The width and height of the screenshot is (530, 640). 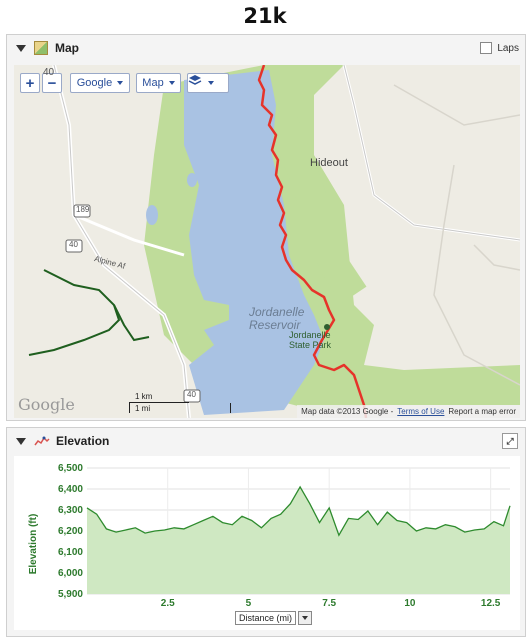 I want to click on y-tick-label: 6,500, so click(x=70, y=468).